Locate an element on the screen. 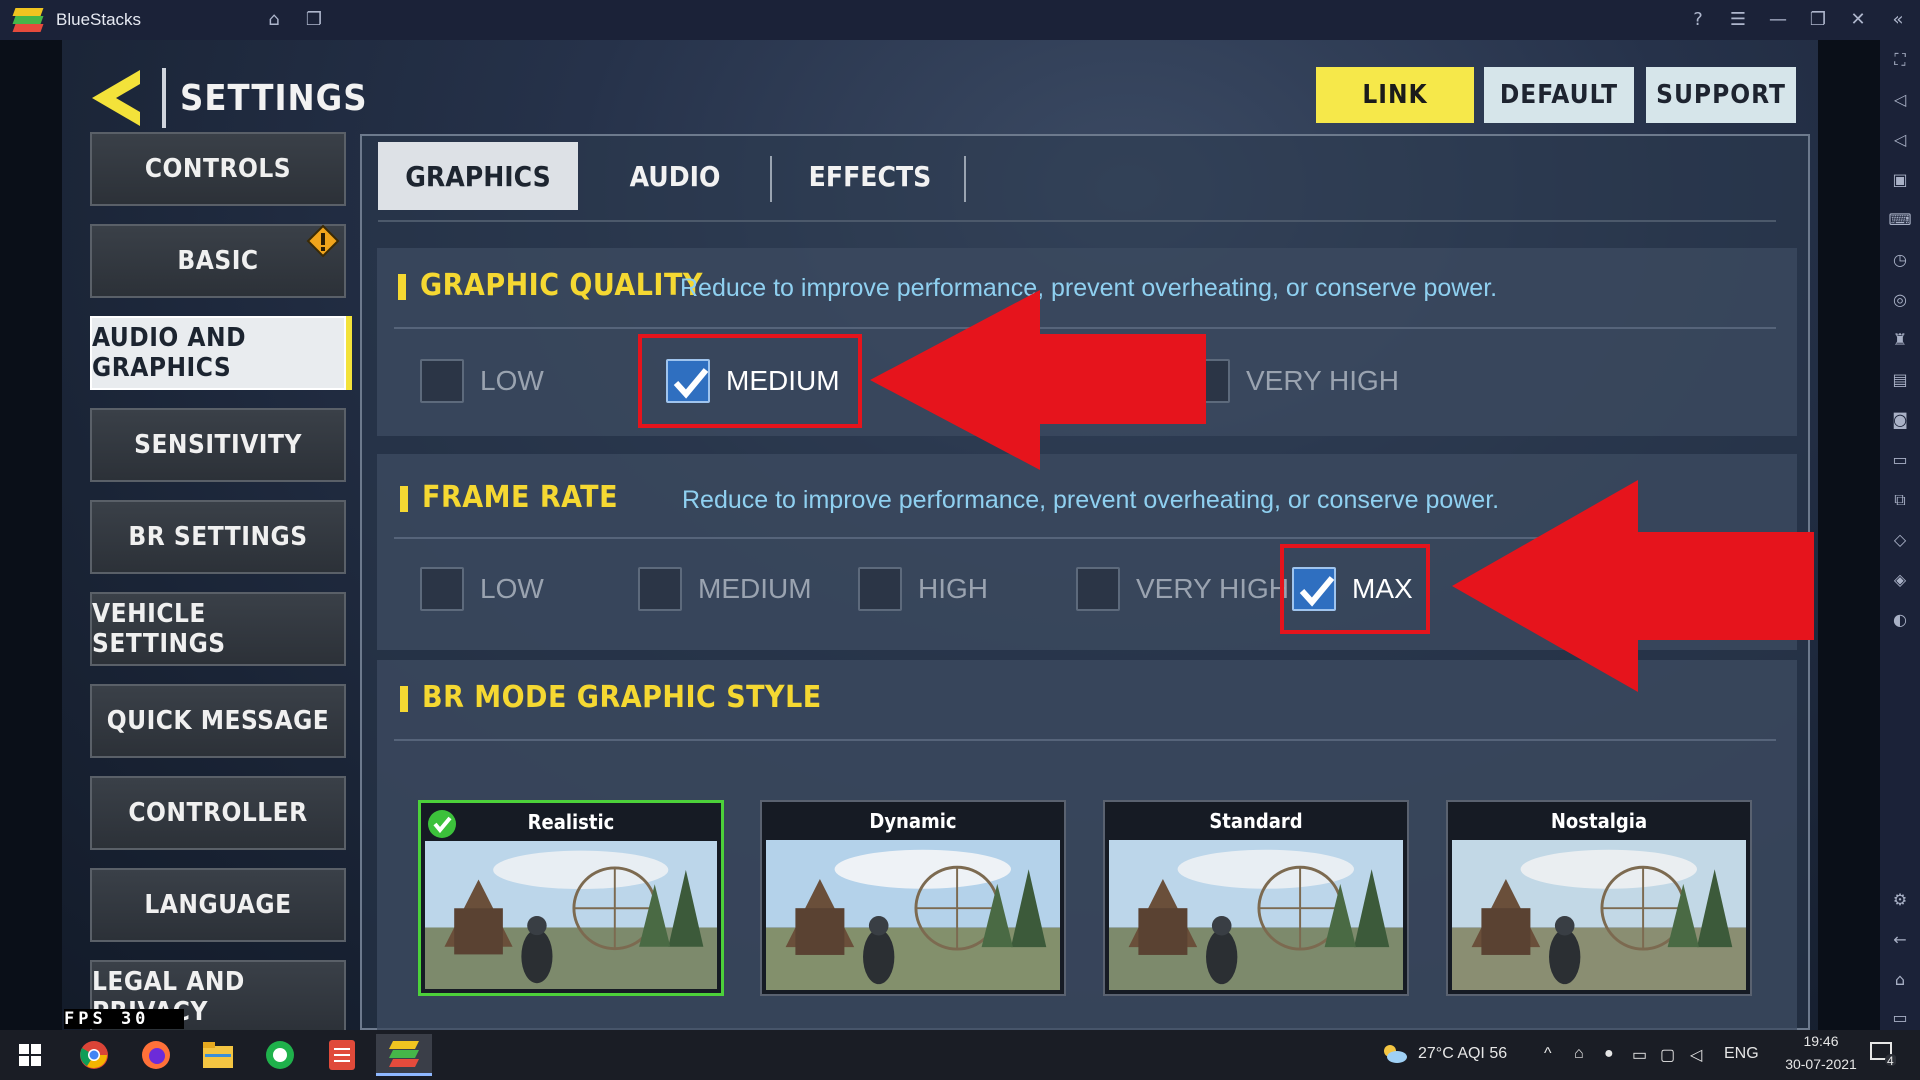  letterbox-left is located at coordinates (31, 535).